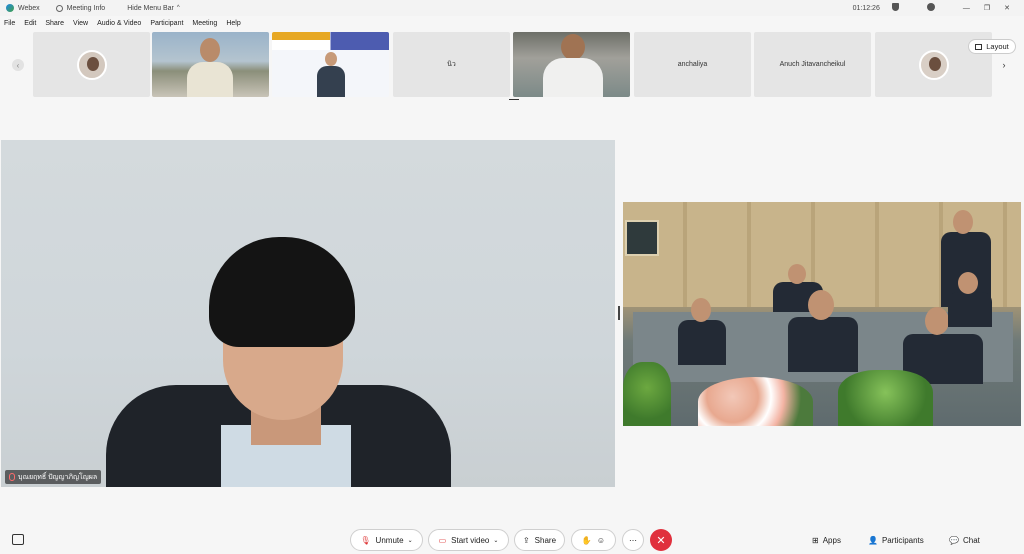 This screenshot has width=1024, height=554. Describe the element at coordinates (10, 8) in the screenshot. I see `webex-logo-icon` at that location.